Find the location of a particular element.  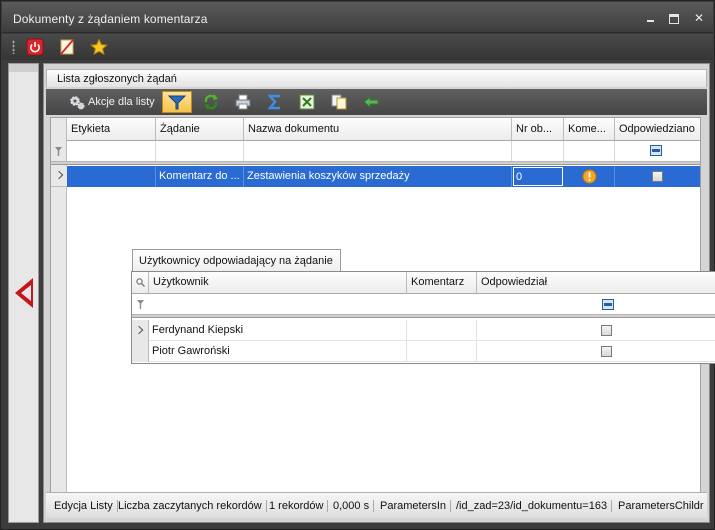

filter-row is located at coordinates (375, 151).